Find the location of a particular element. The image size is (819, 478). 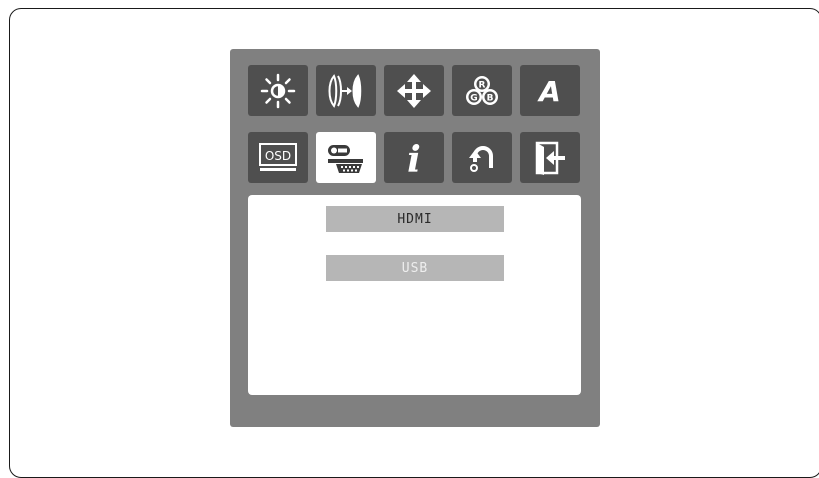

information-glyph: i is located at coordinates (414, 158).